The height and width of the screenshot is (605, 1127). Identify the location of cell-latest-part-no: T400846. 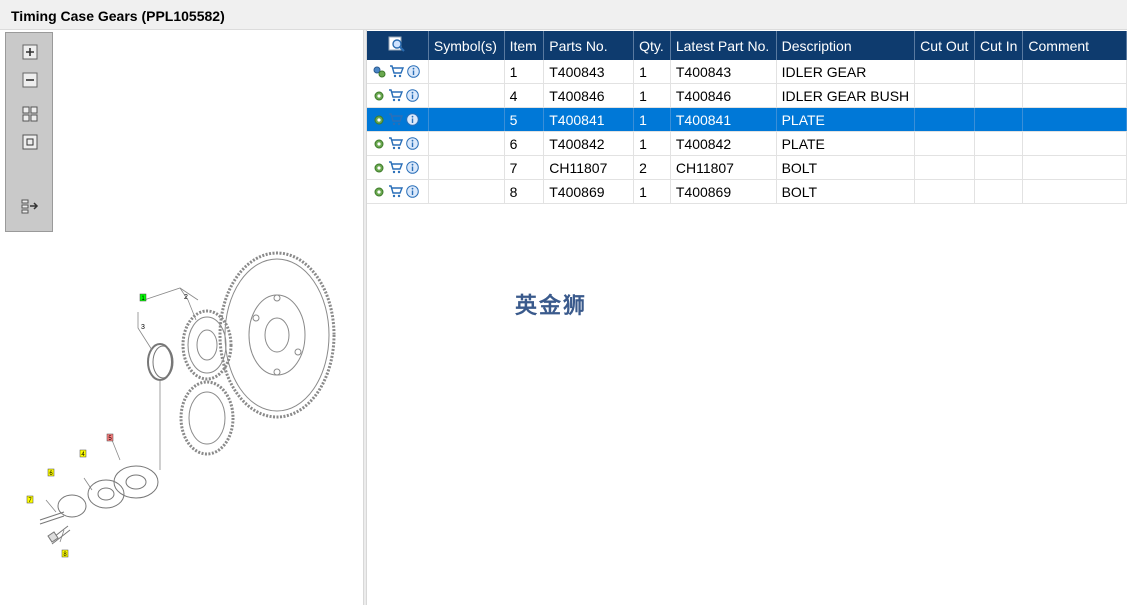
(723, 95).